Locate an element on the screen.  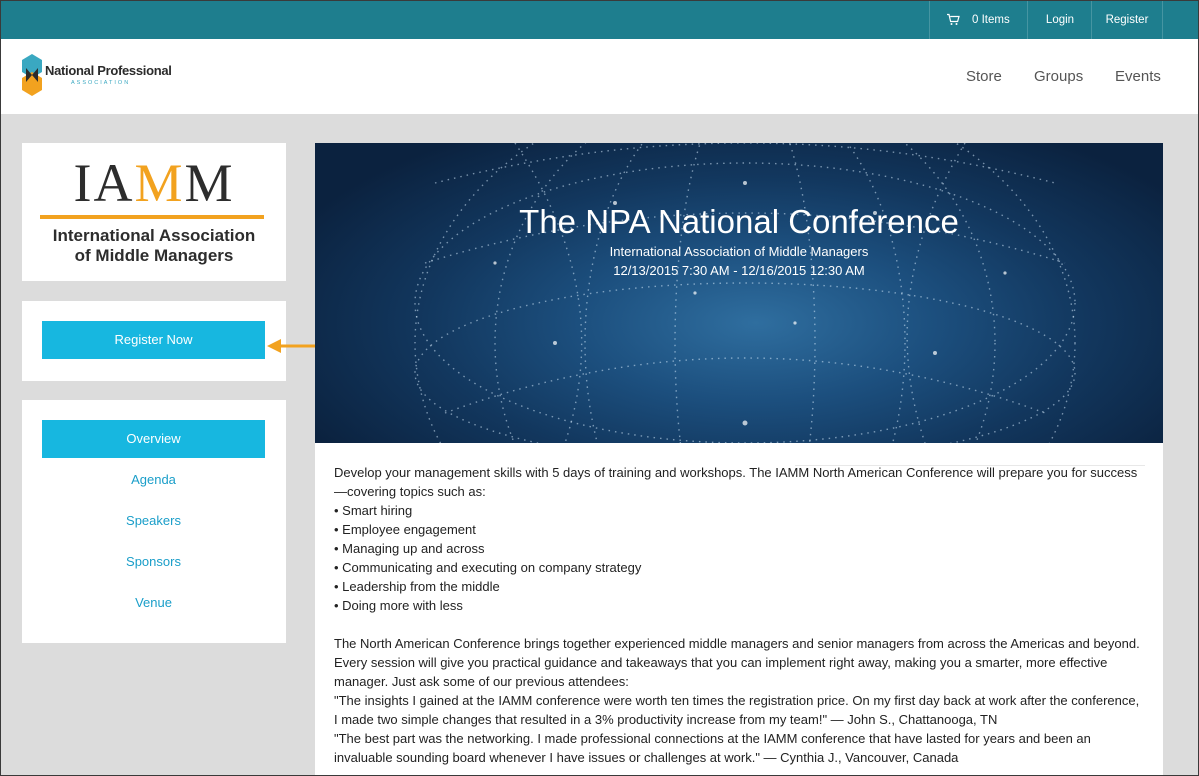
cart-link: 0 Items is located at coordinates (978, 20).